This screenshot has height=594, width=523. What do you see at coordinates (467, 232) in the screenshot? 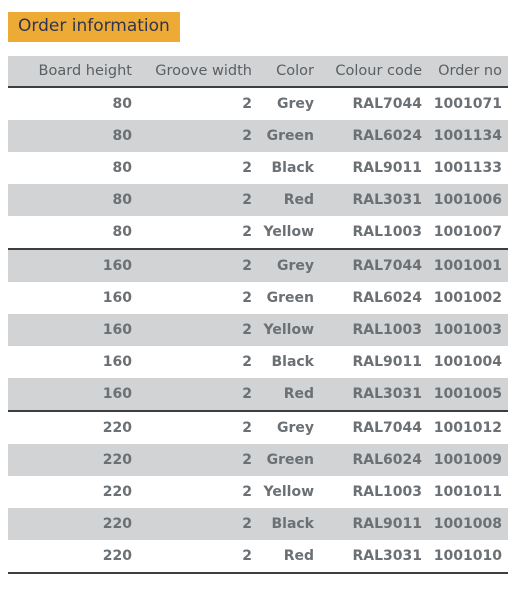
I see `cell-order-no: 1001007` at bounding box center [467, 232].